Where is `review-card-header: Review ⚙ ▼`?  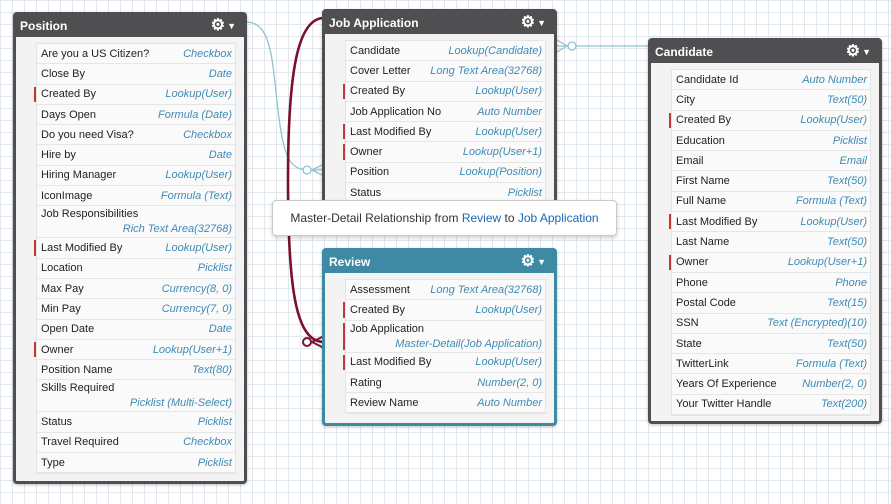 review-card-header: Review ⚙ ▼ is located at coordinates (439, 262).